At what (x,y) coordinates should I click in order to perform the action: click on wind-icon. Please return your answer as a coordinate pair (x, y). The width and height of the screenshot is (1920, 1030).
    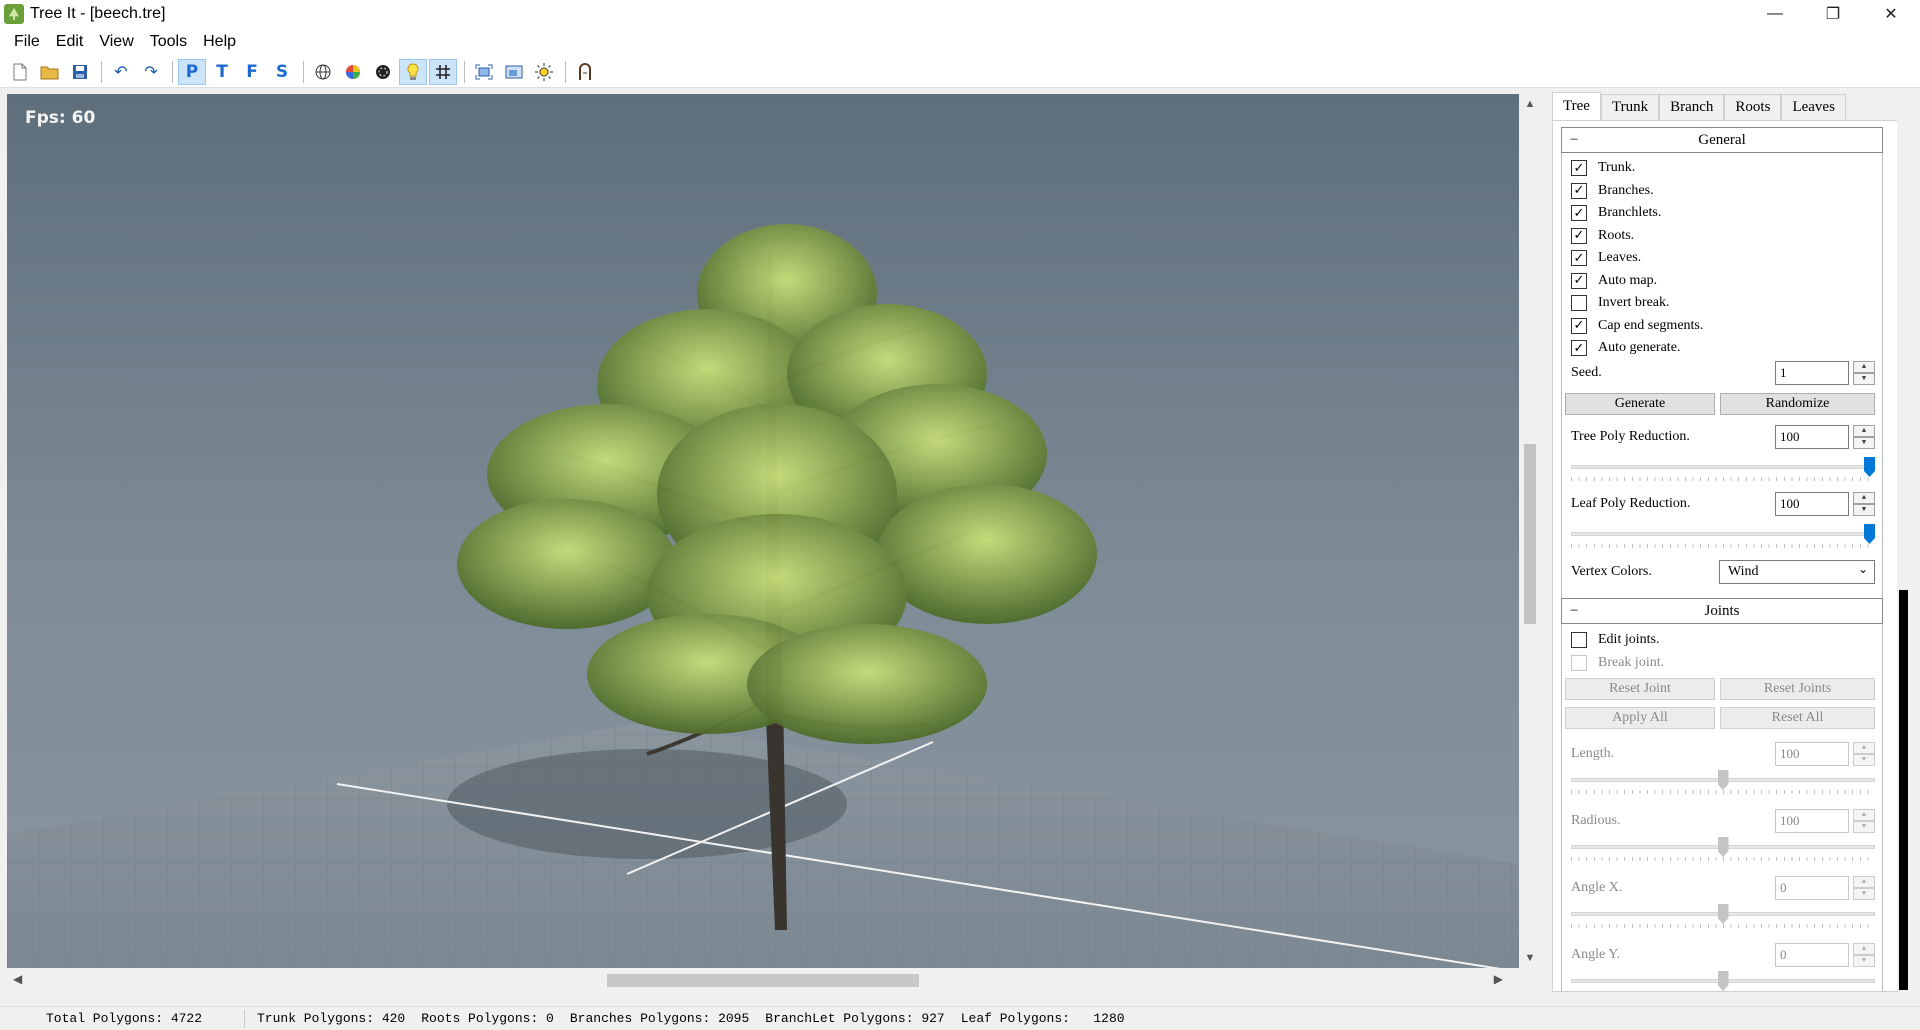
    Looking at the image, I should click on (585, 72).